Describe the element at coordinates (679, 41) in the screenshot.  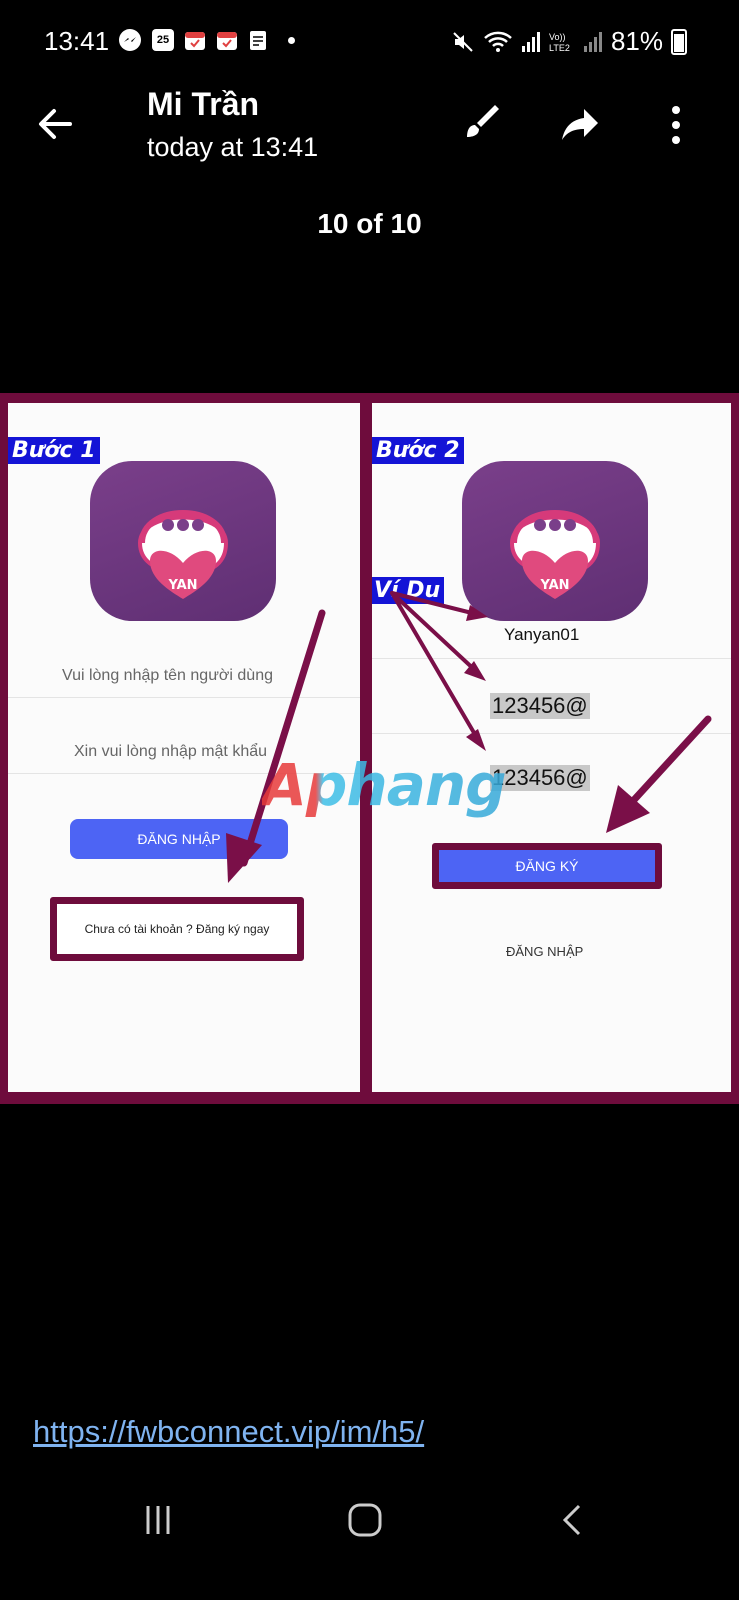
I see `battery-icon` at that location.